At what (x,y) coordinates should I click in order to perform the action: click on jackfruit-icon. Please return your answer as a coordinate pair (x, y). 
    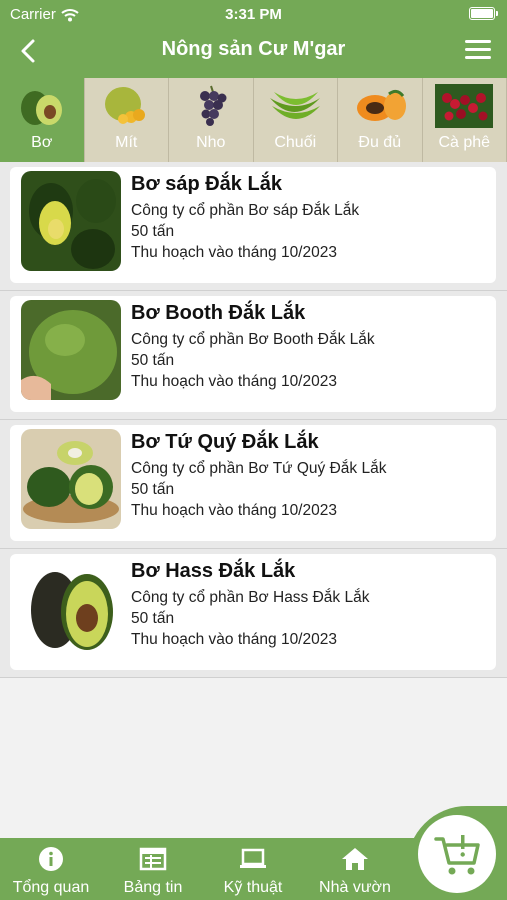
    Looking at the image, I should click on (125, 105).